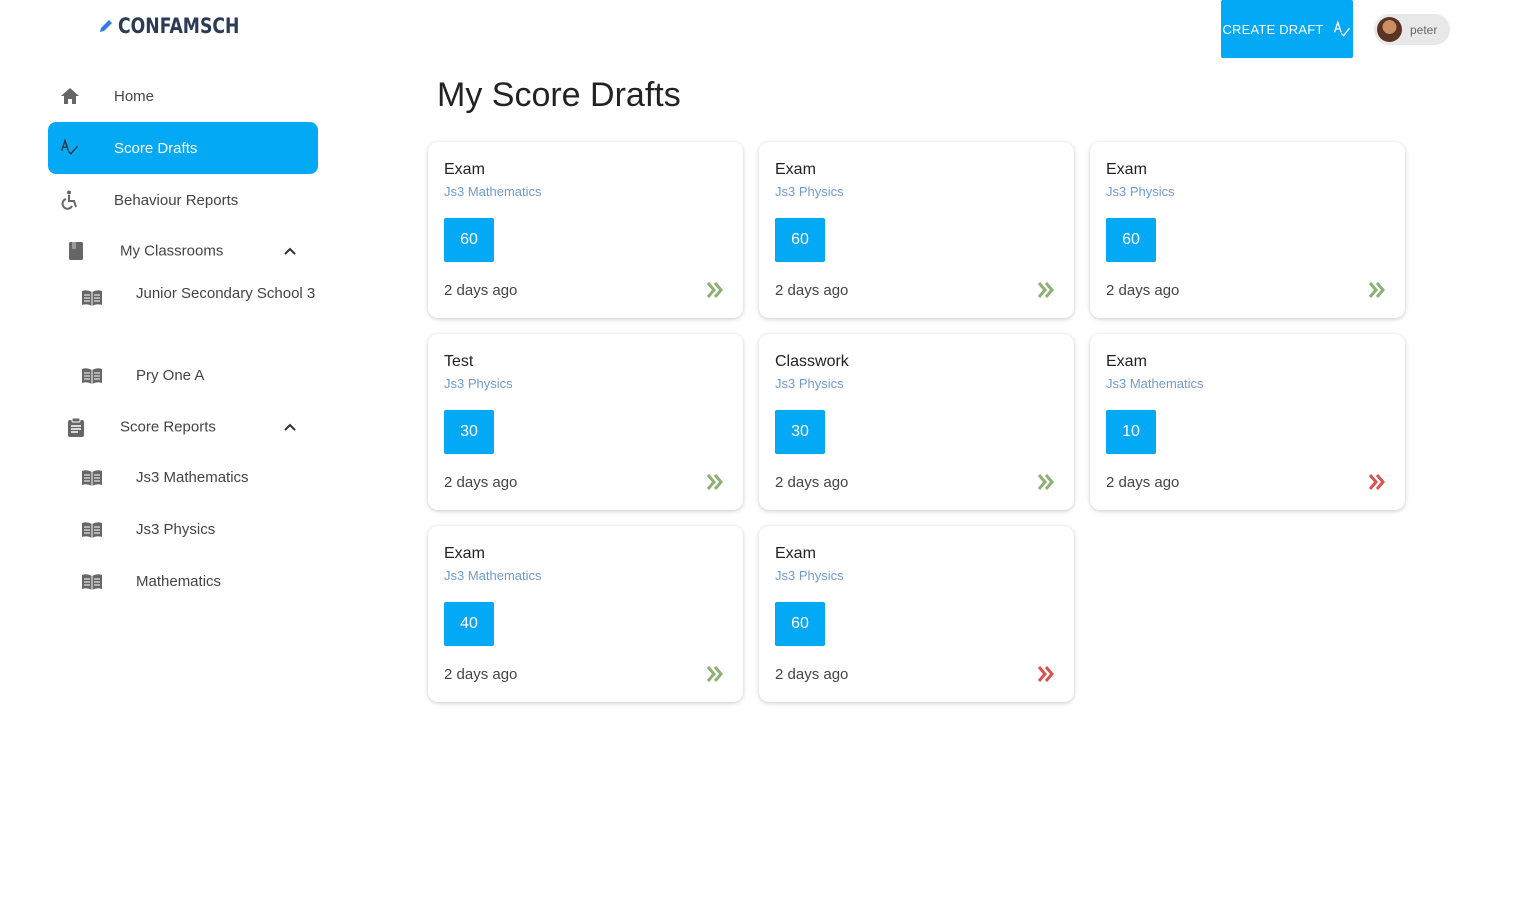 This screenshot has height=900, width=1518. What do you see at coordinates (134, 96) in the screenshot?
I see `sidebar-item-label: Home` at bounding box center [134, 96].